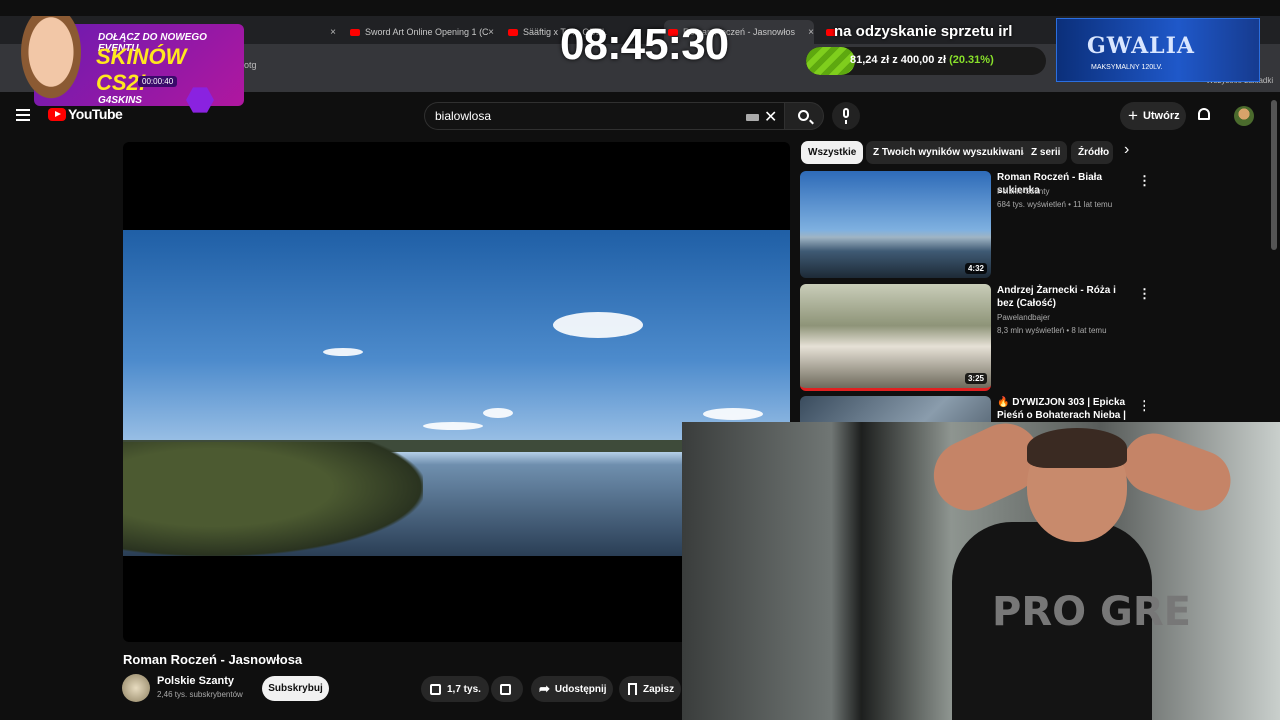 The width and height of the screenshot is (1280, 720). I want to click on browser-tab: Sword Art Online Opening 1 (C ×, so click(422, 32).